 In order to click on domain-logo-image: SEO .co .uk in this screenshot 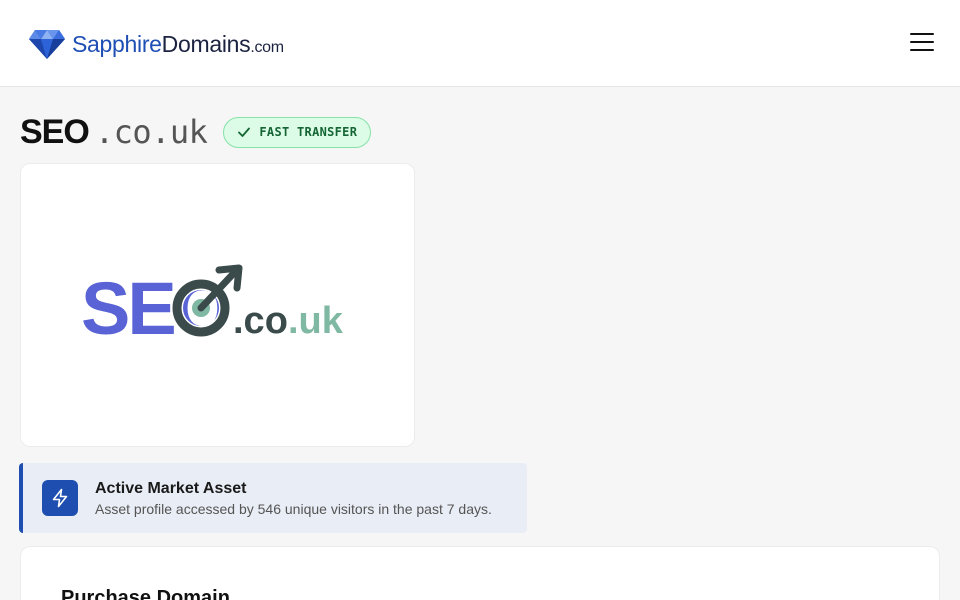, I will do `click(212, 303)`.